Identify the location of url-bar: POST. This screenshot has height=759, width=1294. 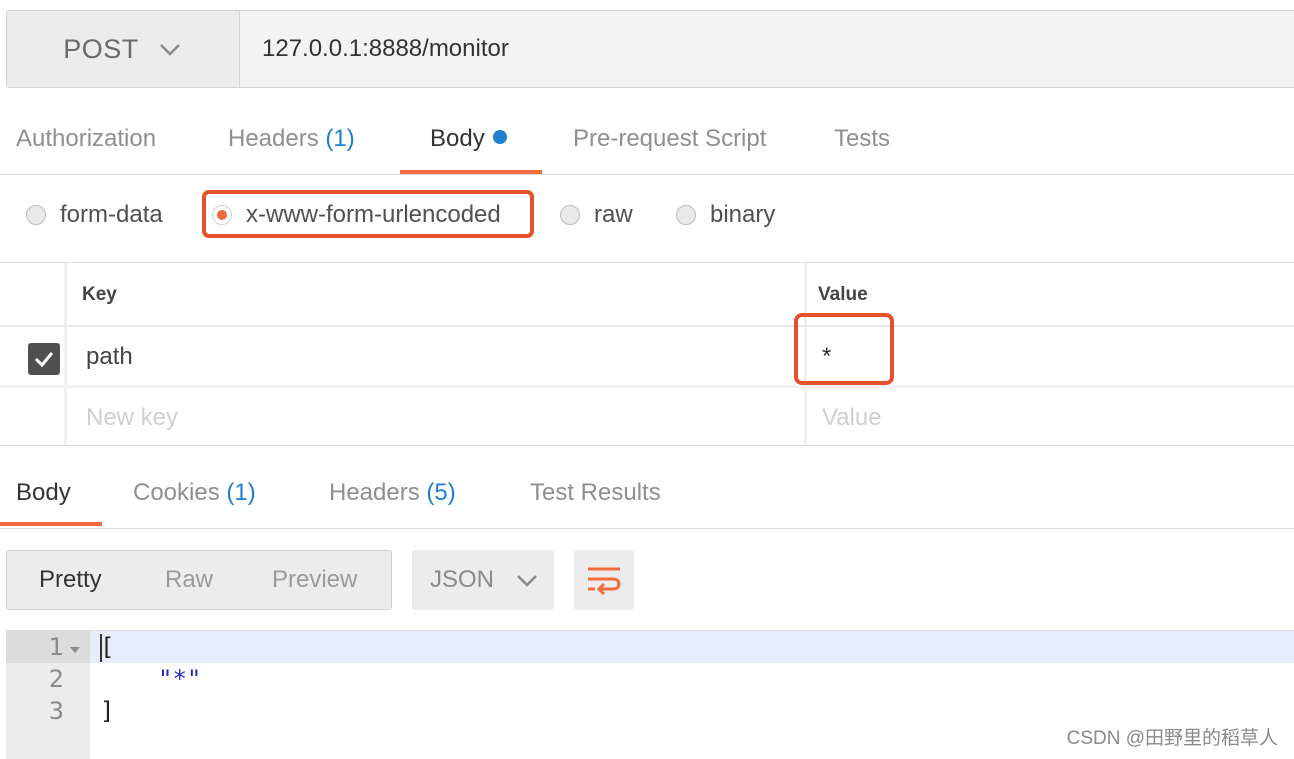
(650, 49).